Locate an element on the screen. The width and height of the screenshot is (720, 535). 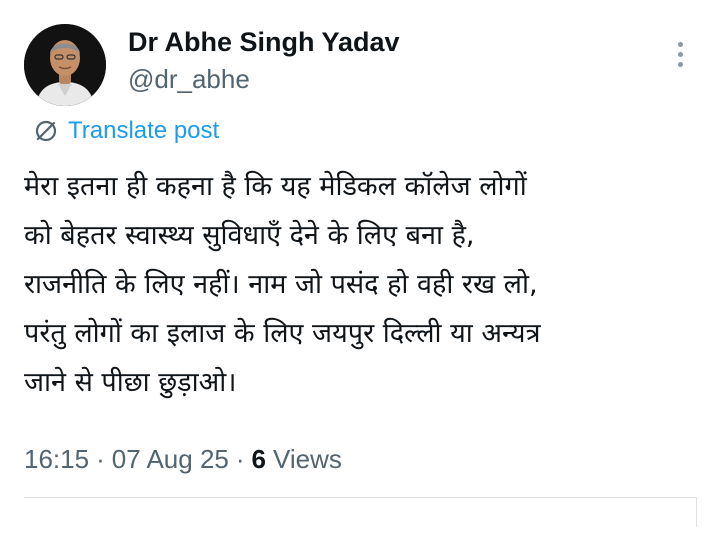
post-date: 07 Aug 25 is located at coordinates (170, 459).